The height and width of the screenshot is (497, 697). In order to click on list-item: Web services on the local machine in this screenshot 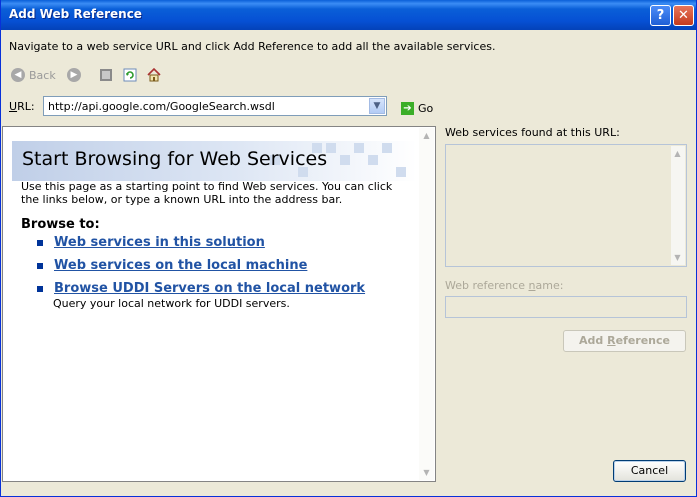, I will do `click(172, 265)`.